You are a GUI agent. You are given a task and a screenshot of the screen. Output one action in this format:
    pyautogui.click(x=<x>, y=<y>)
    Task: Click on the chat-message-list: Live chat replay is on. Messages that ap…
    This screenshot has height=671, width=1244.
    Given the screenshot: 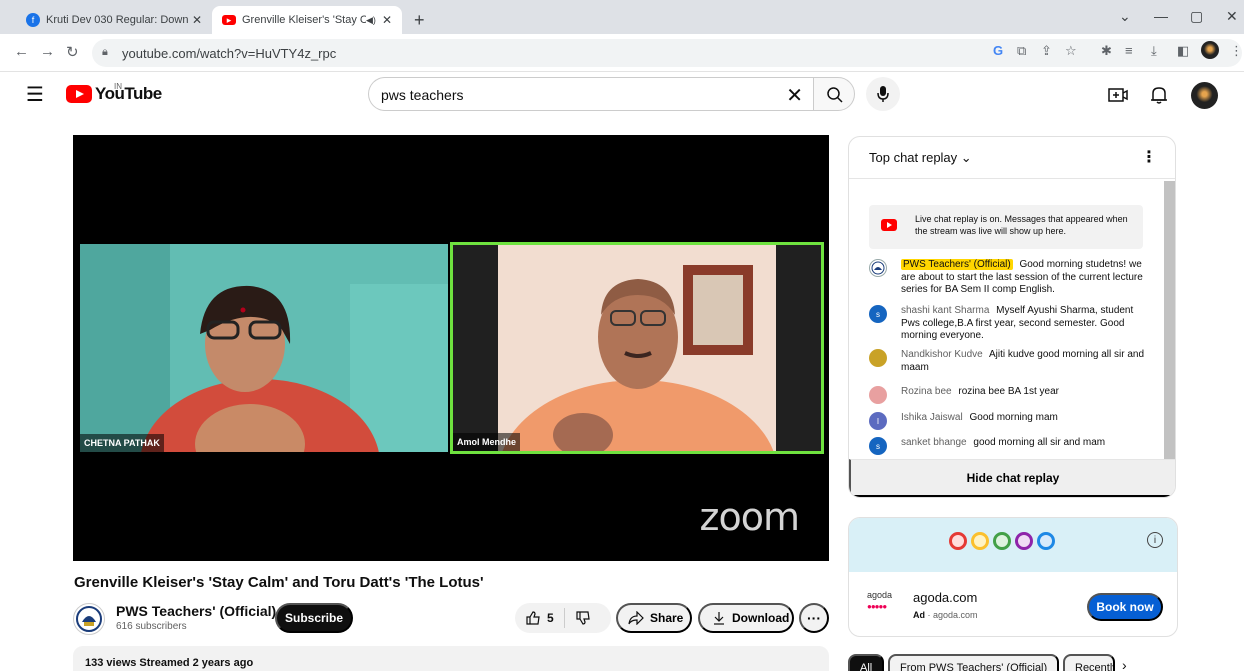 What is the action you would take?
    pyautogui.click(x=1012, y=320)
    